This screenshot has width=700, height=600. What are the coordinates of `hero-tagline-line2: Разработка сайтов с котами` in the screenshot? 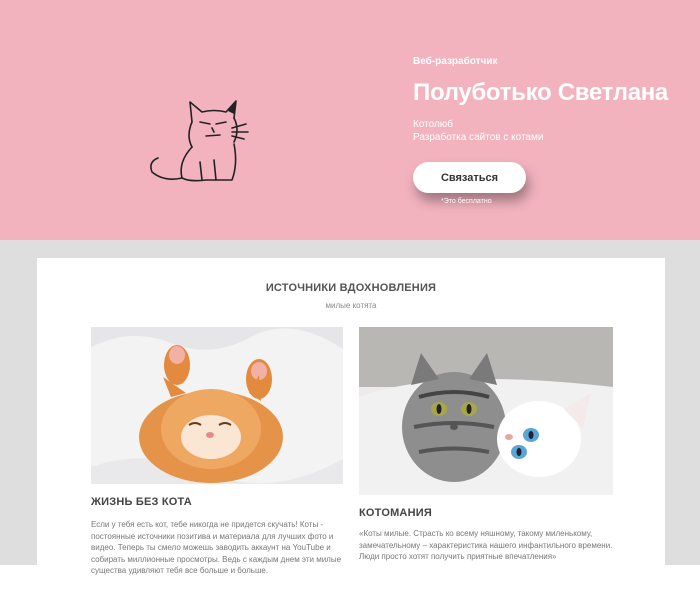 It's located at (478, 137).